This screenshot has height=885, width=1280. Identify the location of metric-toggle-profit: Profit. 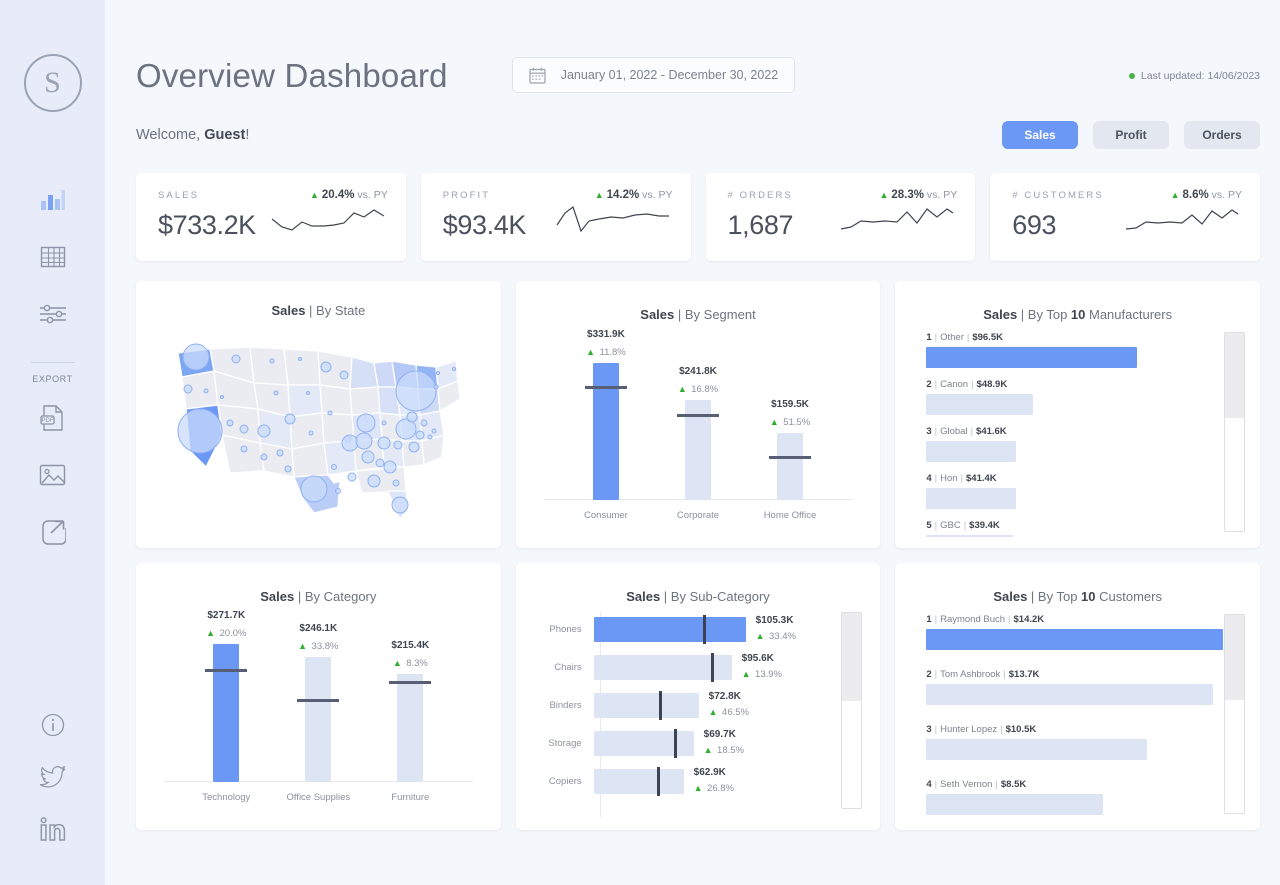
(1131, 135).